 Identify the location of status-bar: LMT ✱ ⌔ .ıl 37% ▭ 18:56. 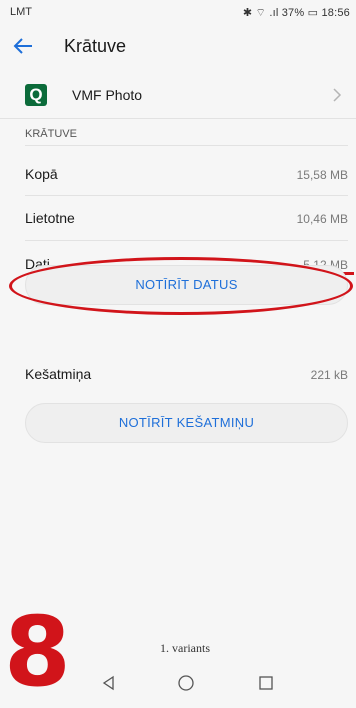
(178, 12).